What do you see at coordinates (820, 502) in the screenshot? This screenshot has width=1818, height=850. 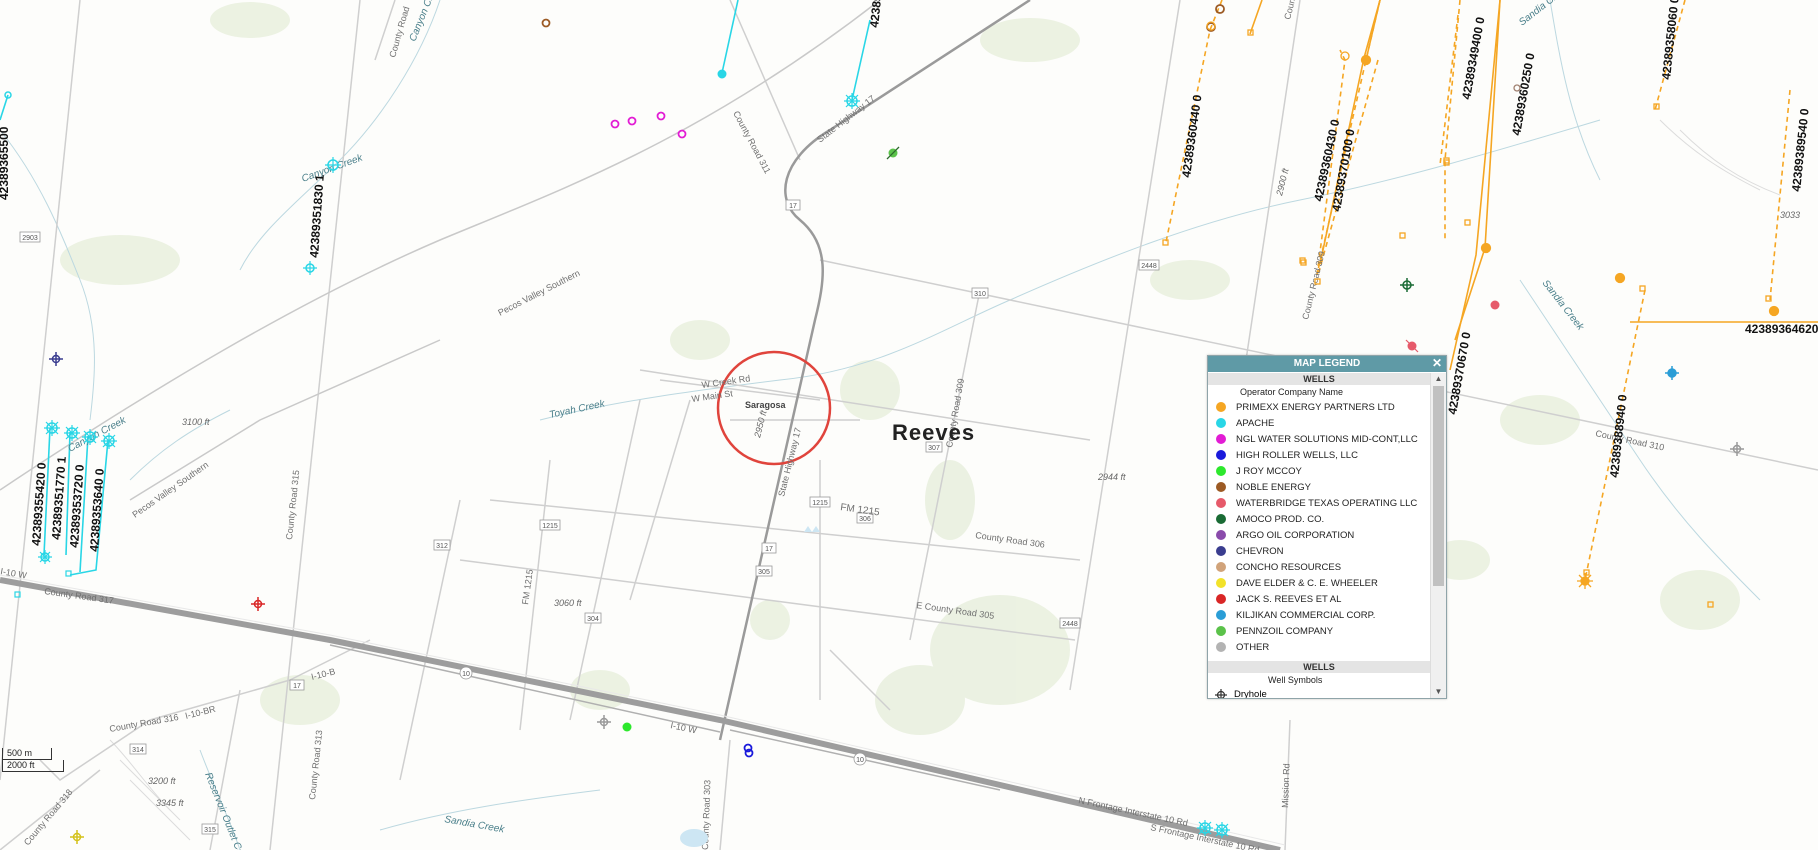 I see `shield-1215-a: 1215` at bounding box center [820, 502].